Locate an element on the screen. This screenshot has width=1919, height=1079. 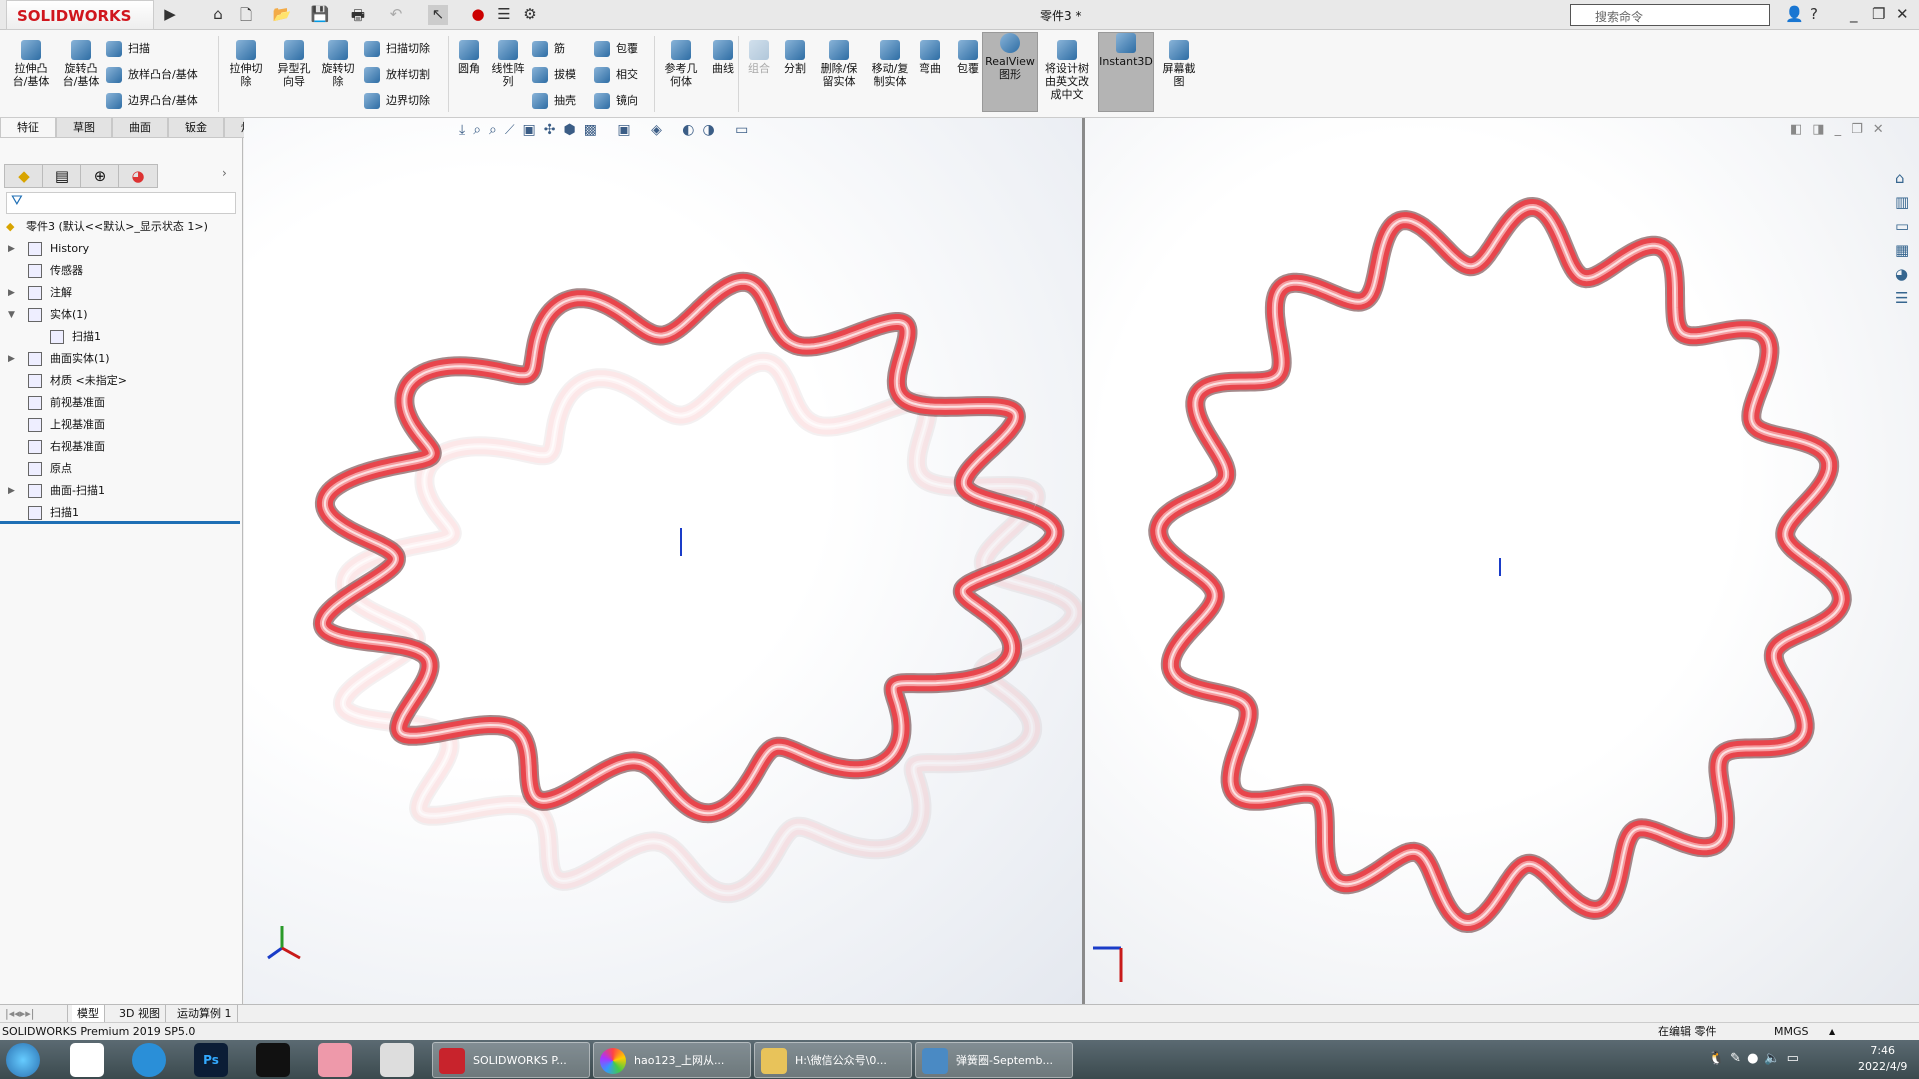
rebuild-icon: ● is located at coordinates (478, 15).